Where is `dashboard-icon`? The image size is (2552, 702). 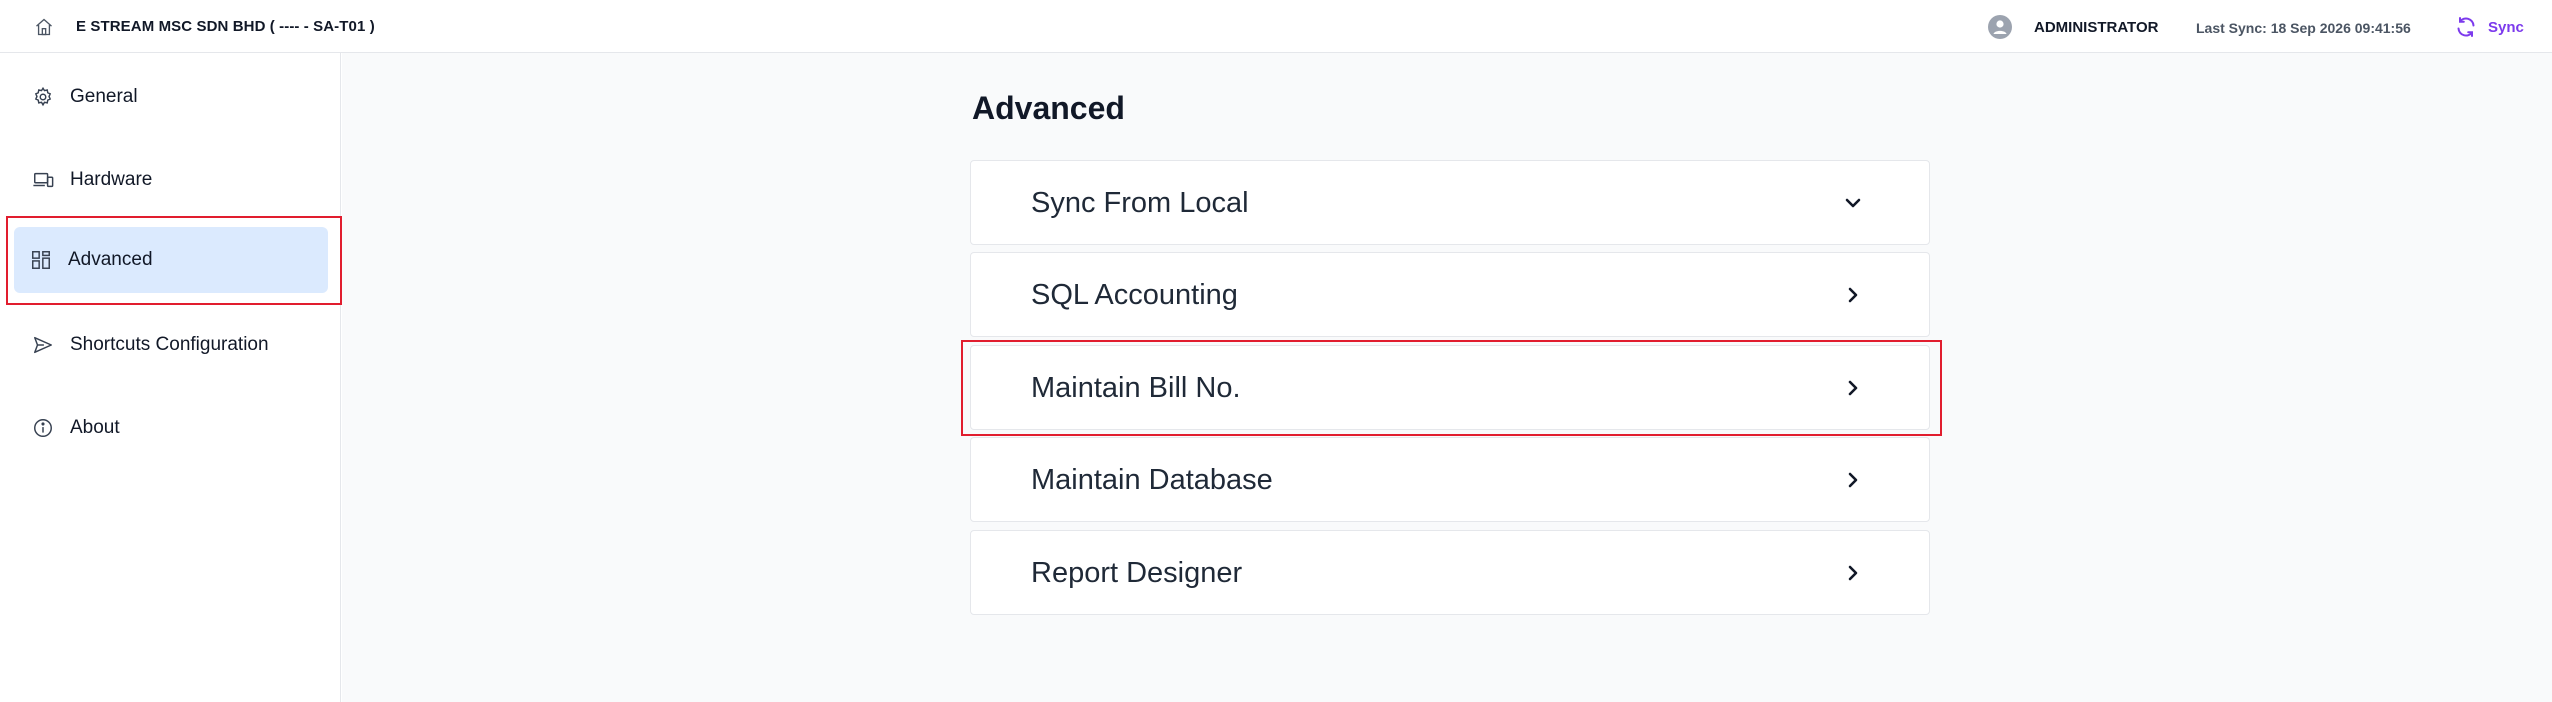 dashboard-icon is located at coordinates (41, 260).